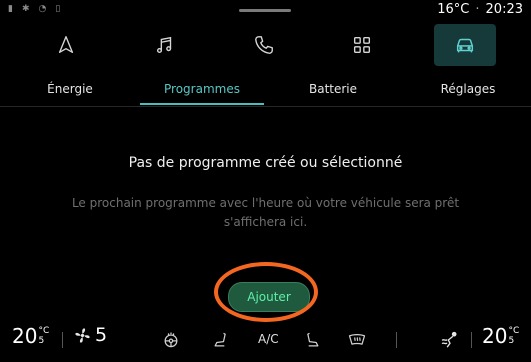  I want to click on status-bar: ▮ ✱ ◔ ▯ 16°C · 20:23, so click(265, 10).